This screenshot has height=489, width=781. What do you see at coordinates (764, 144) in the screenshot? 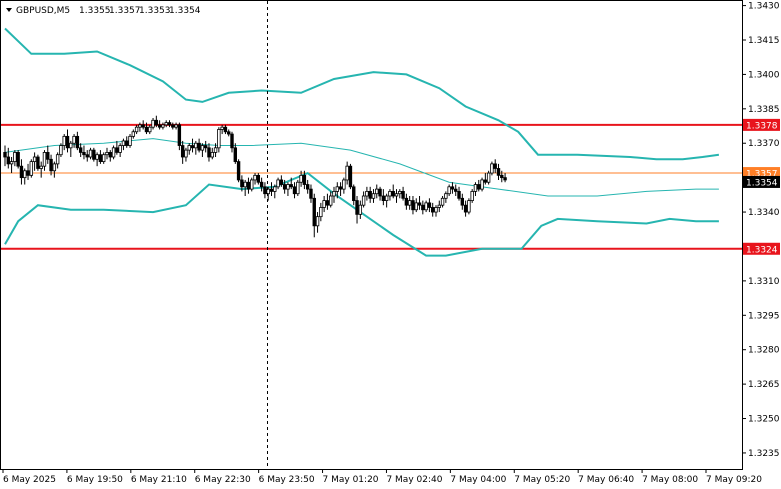
I see `price-tick-label: 1.3370` at bounding box center [764, 144].